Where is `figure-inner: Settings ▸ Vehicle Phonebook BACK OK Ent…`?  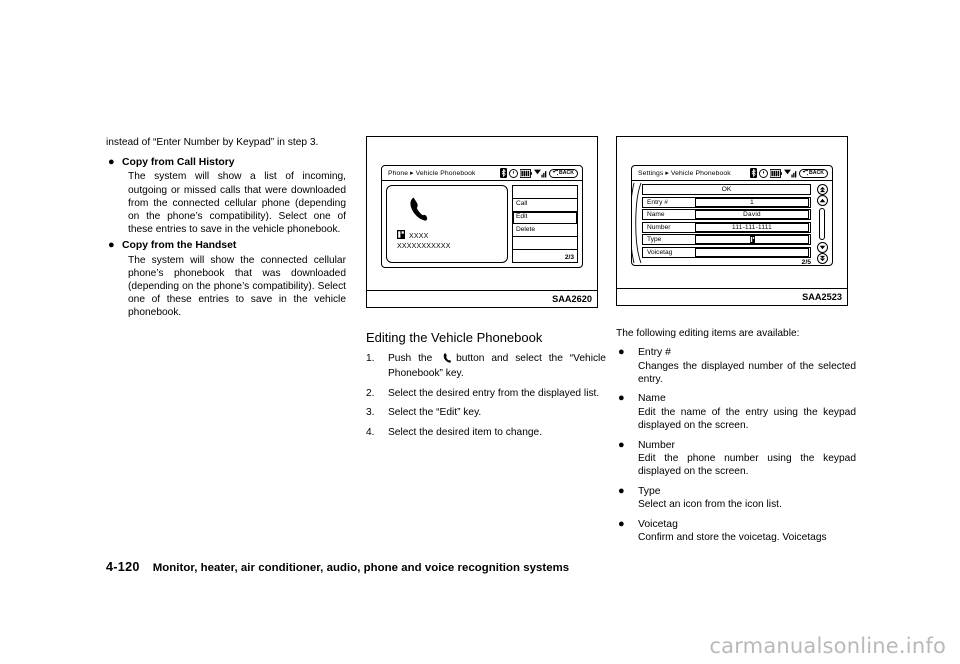 figure-inner: Settings ▸ Vehicle Phonebook BACK OK Ent… is located at coordinates (732, 212).